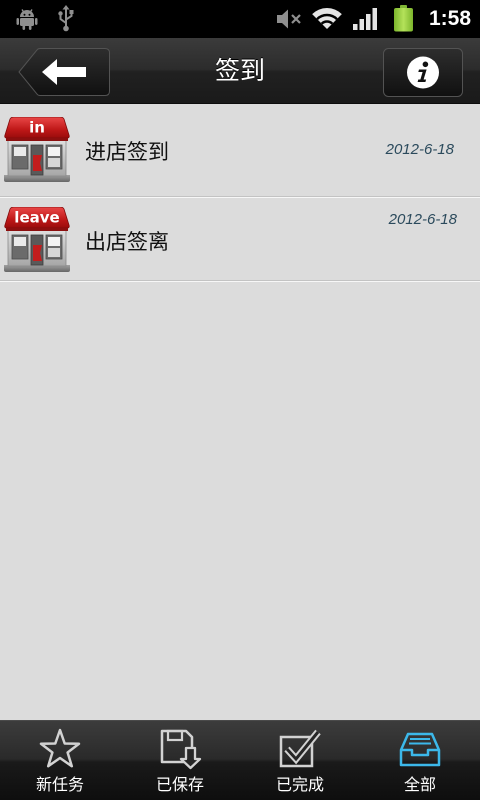  Describe the element at coordinates (420, 749) in the screenshot. I see `inbox-icon` at that location.